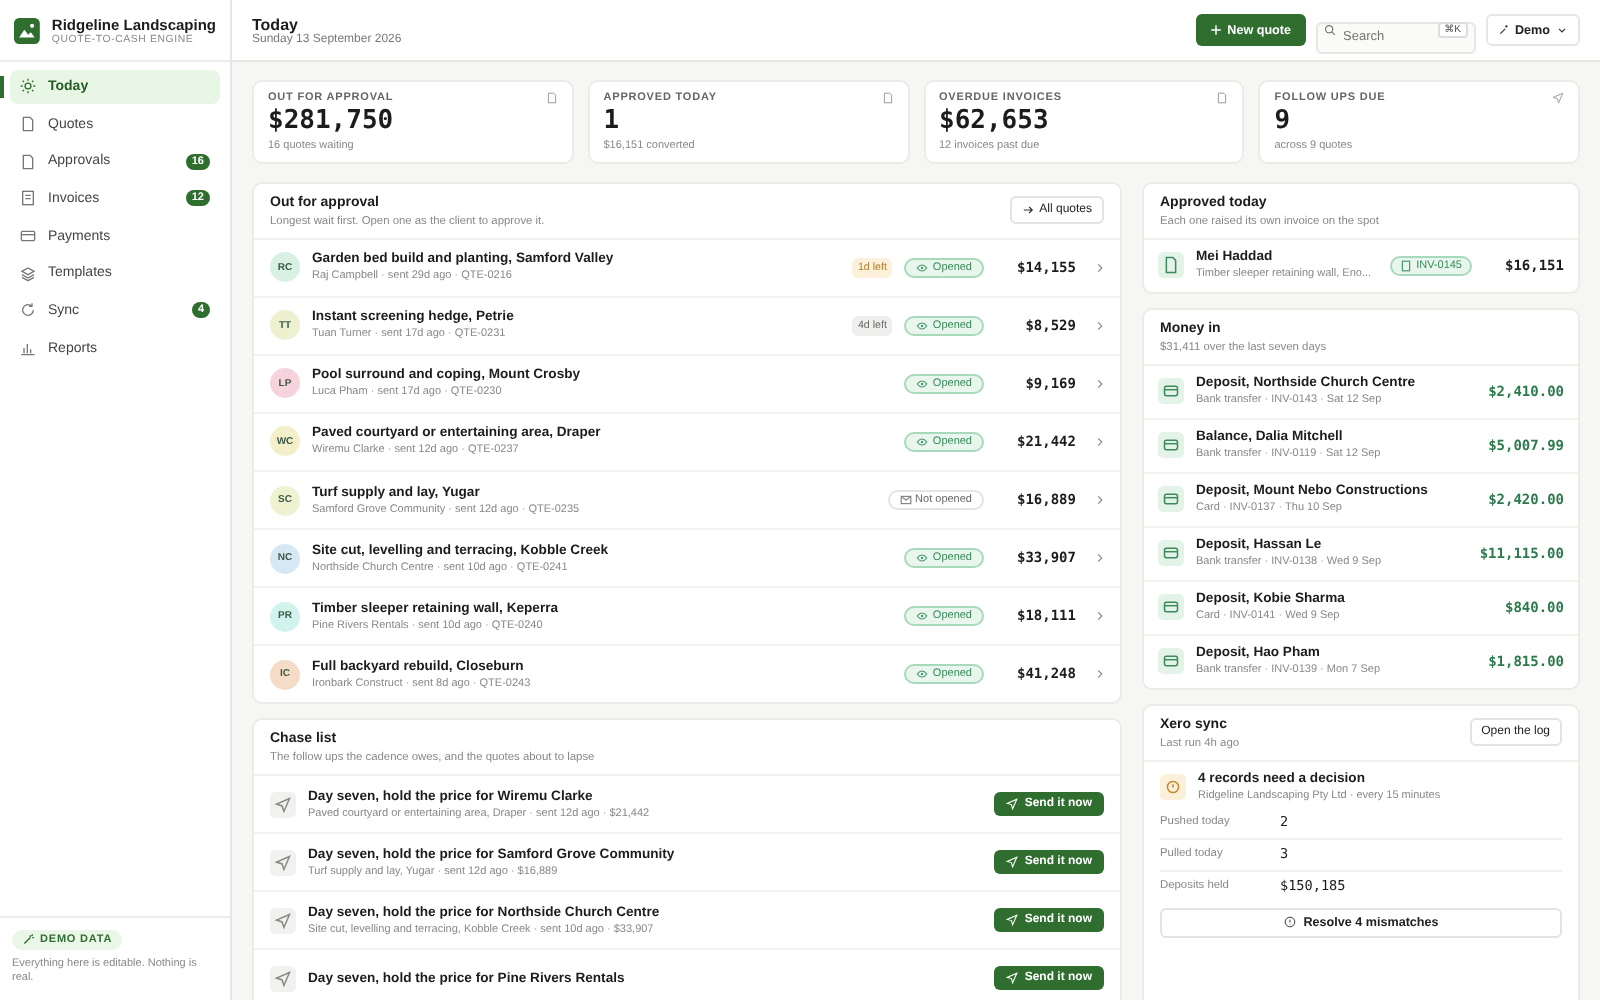 This screenshot has height=1000, width=1600. What do you see at coordinates (28, 939) in the screenshot?
I see `wand-icon` at bounding box center [28, 939].